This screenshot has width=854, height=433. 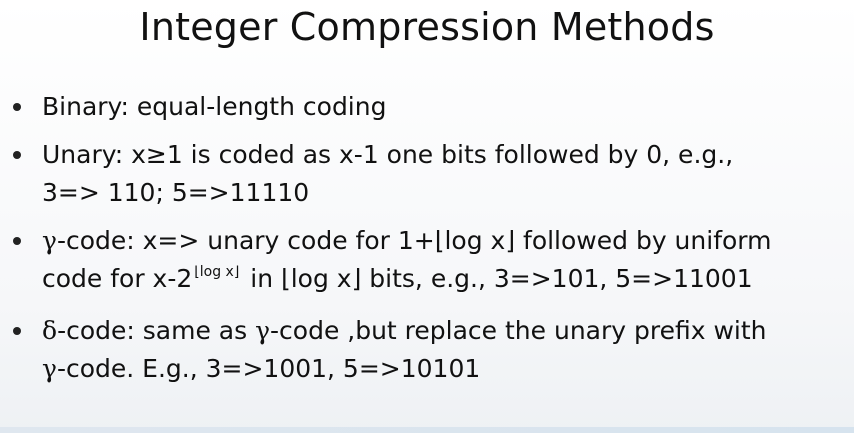 I want to click on footer-band, so click(x=427, y=430).